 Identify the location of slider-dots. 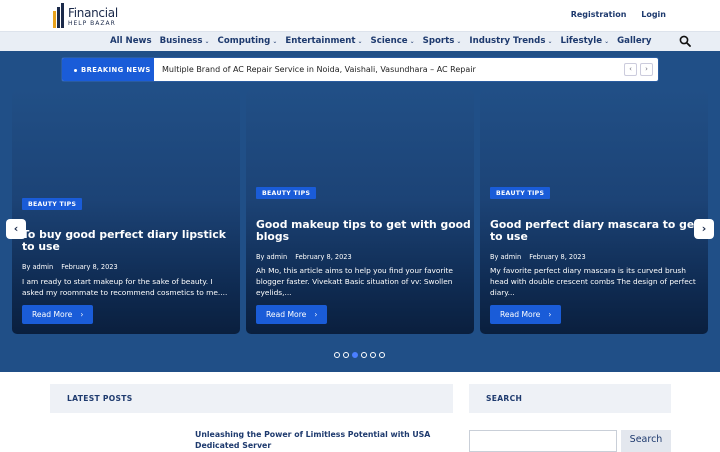
(359, 355).